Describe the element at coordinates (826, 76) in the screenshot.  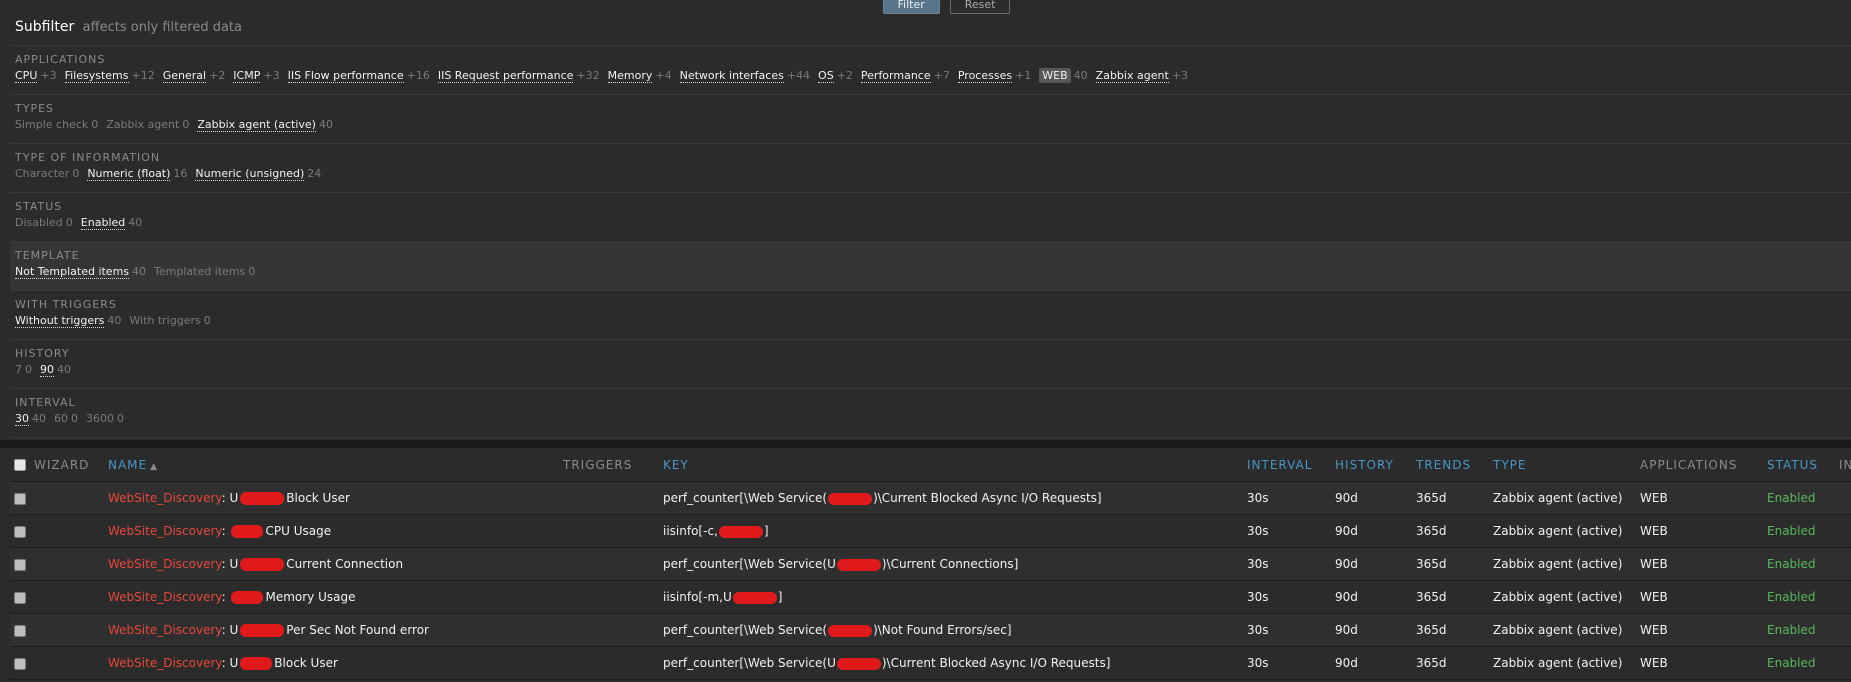
I see `subfilter-item-label: OS` at that location.